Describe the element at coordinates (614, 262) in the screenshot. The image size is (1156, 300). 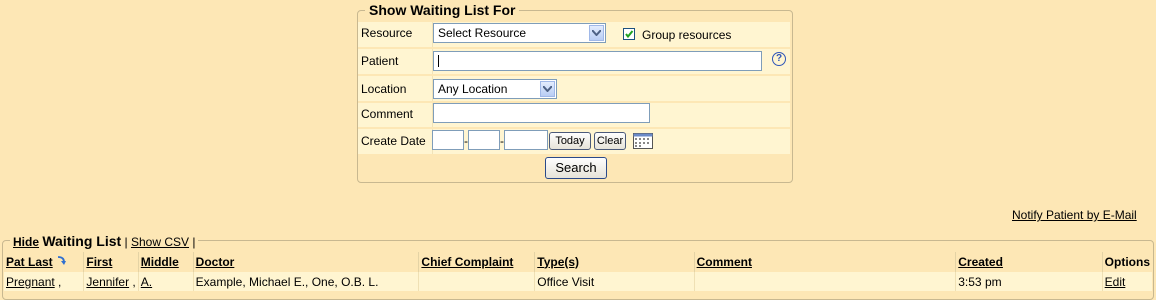
I see `column-header-types: Type(s)` at that location.